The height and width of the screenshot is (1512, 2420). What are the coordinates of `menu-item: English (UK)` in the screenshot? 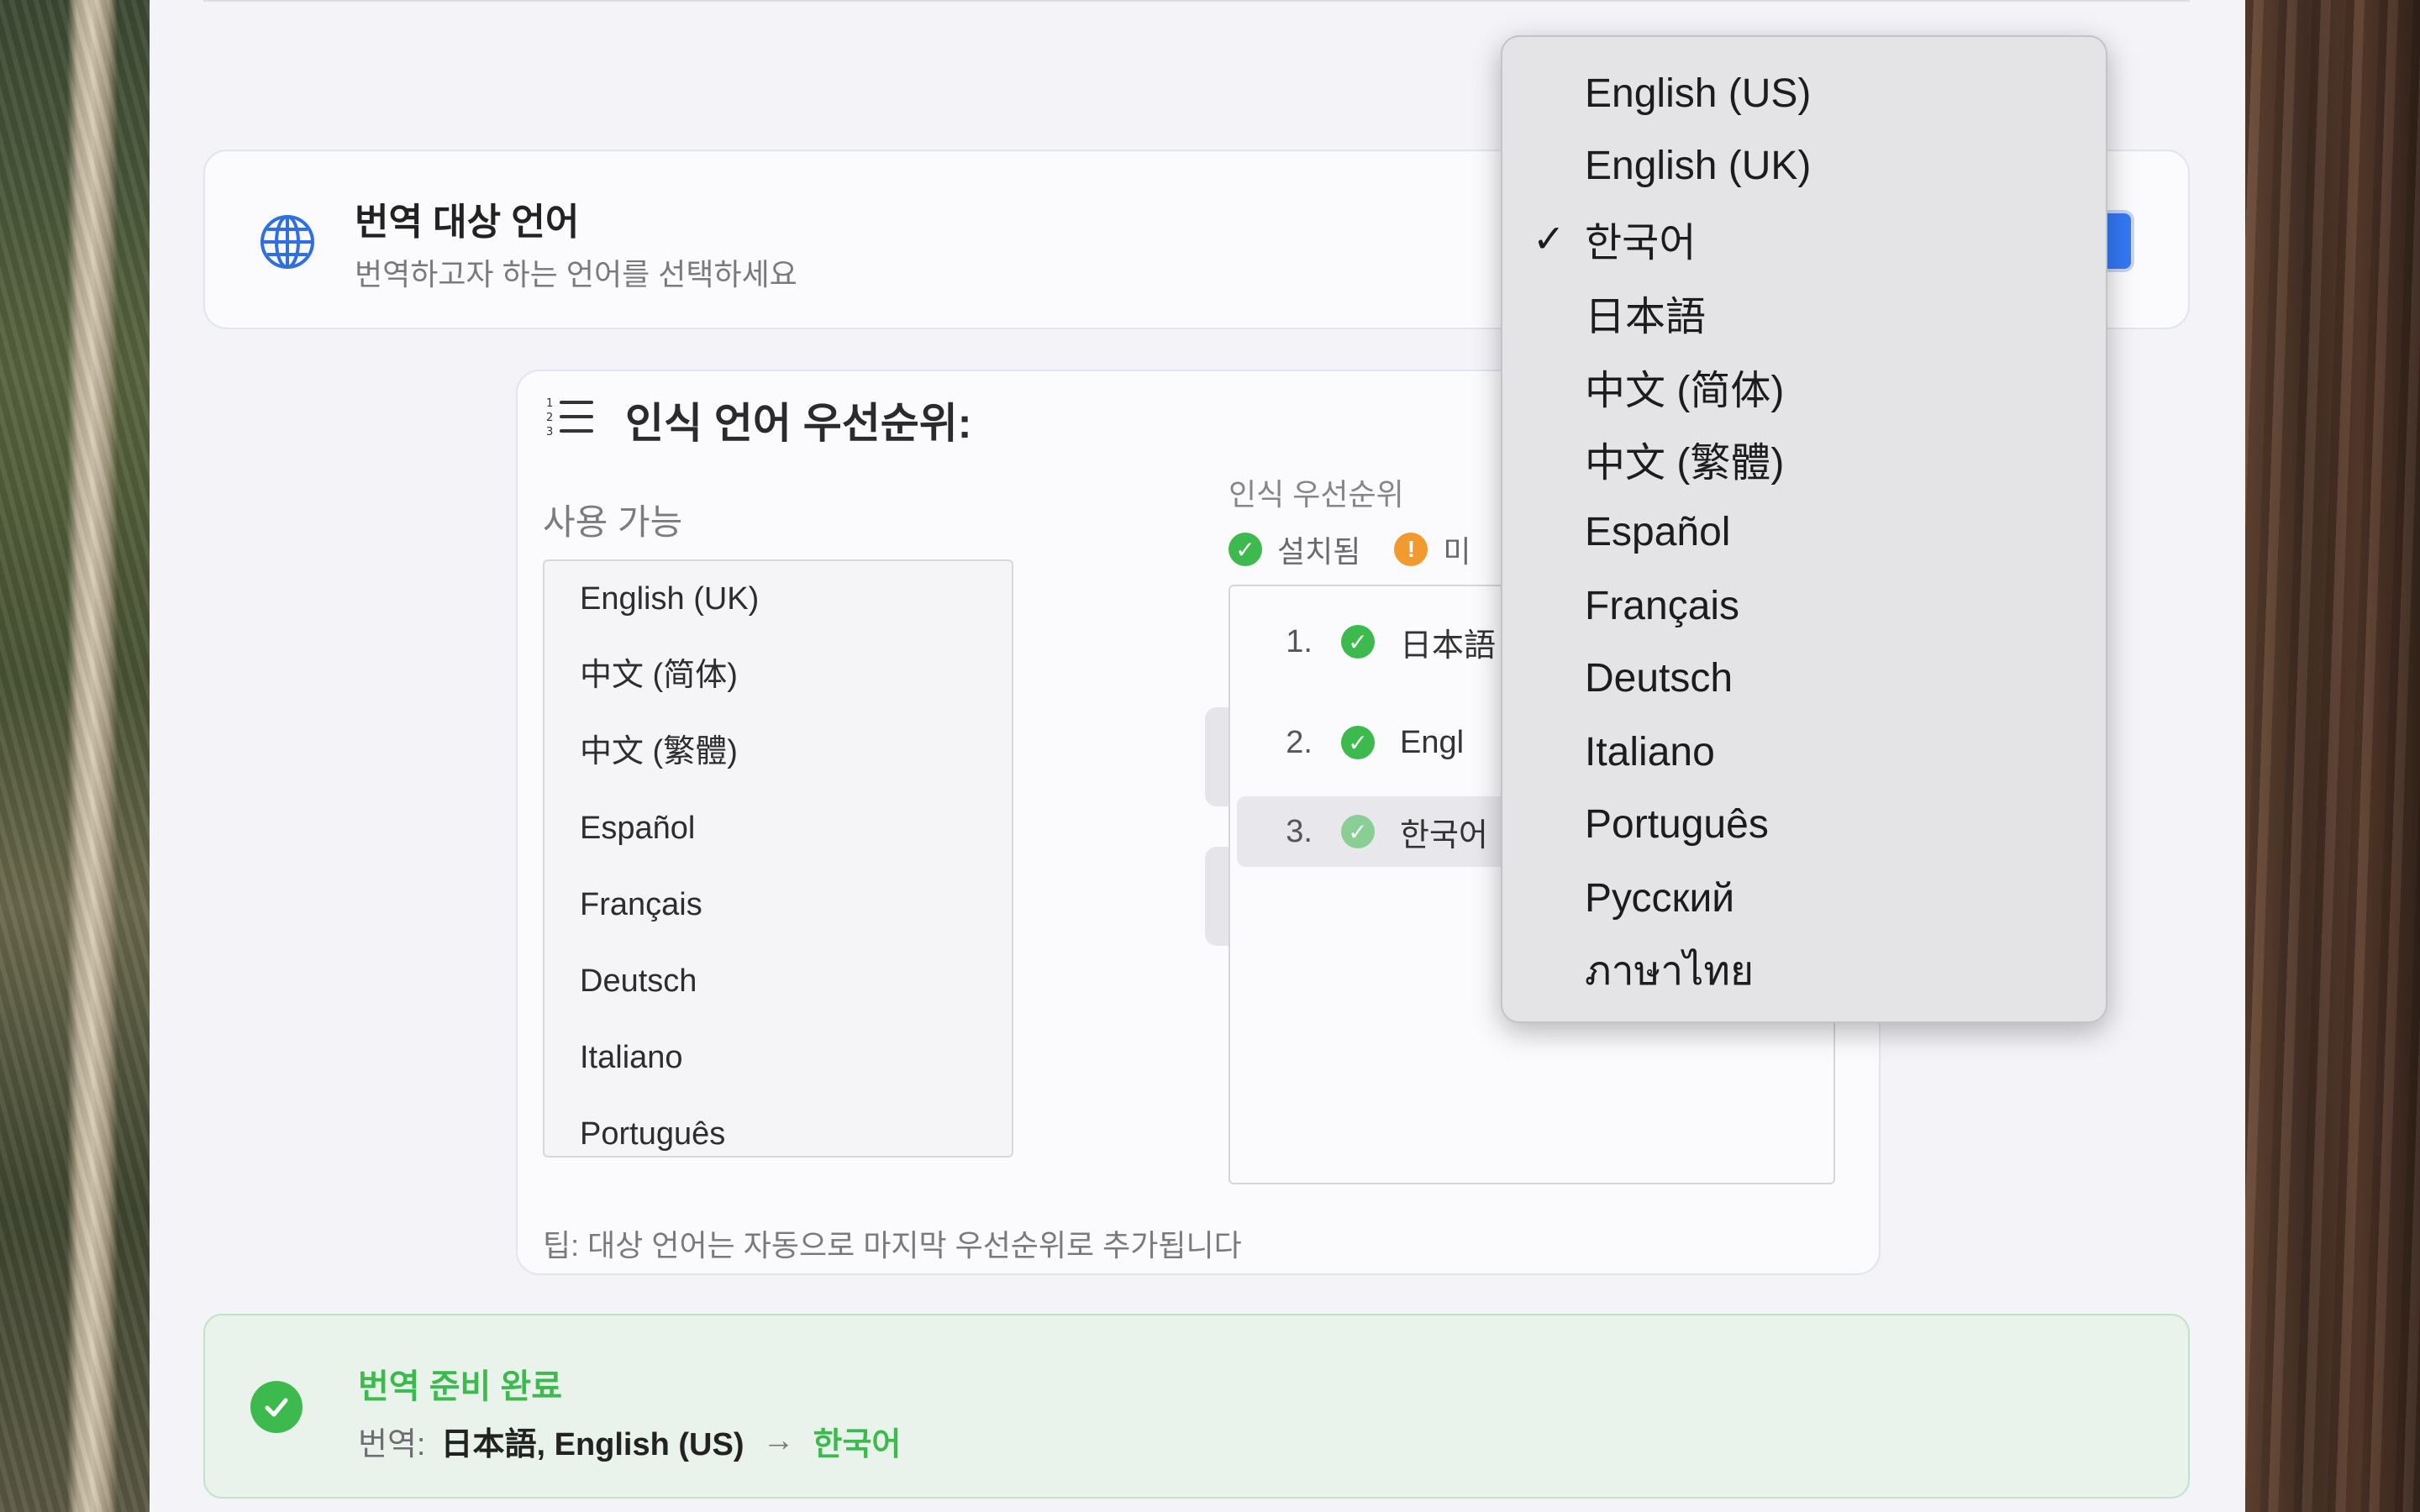 It's located at (1804, 165).